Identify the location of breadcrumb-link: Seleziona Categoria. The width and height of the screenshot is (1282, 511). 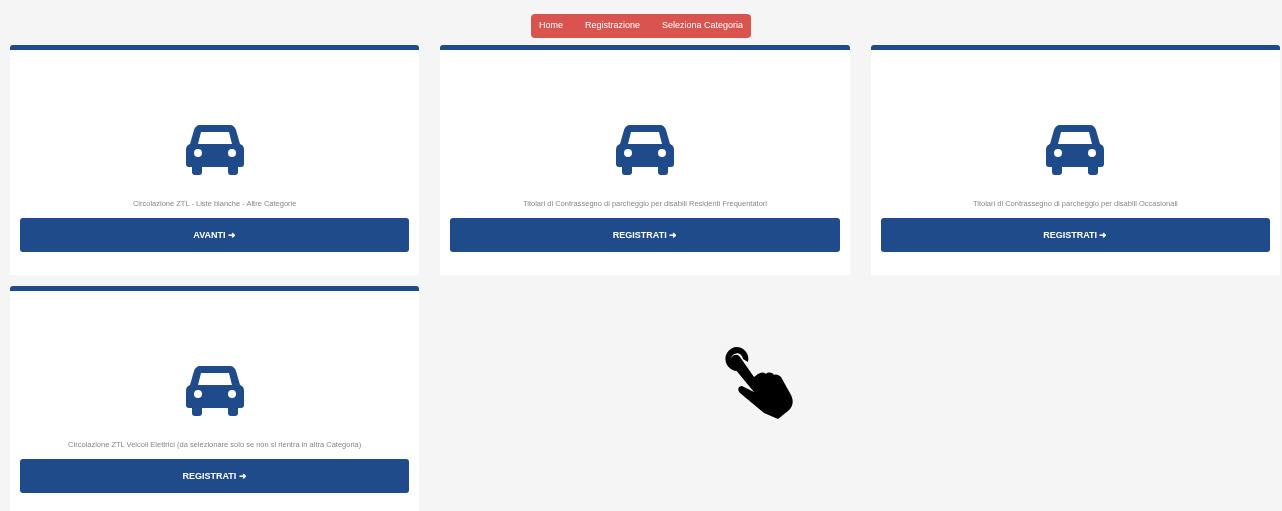
(703, 26).